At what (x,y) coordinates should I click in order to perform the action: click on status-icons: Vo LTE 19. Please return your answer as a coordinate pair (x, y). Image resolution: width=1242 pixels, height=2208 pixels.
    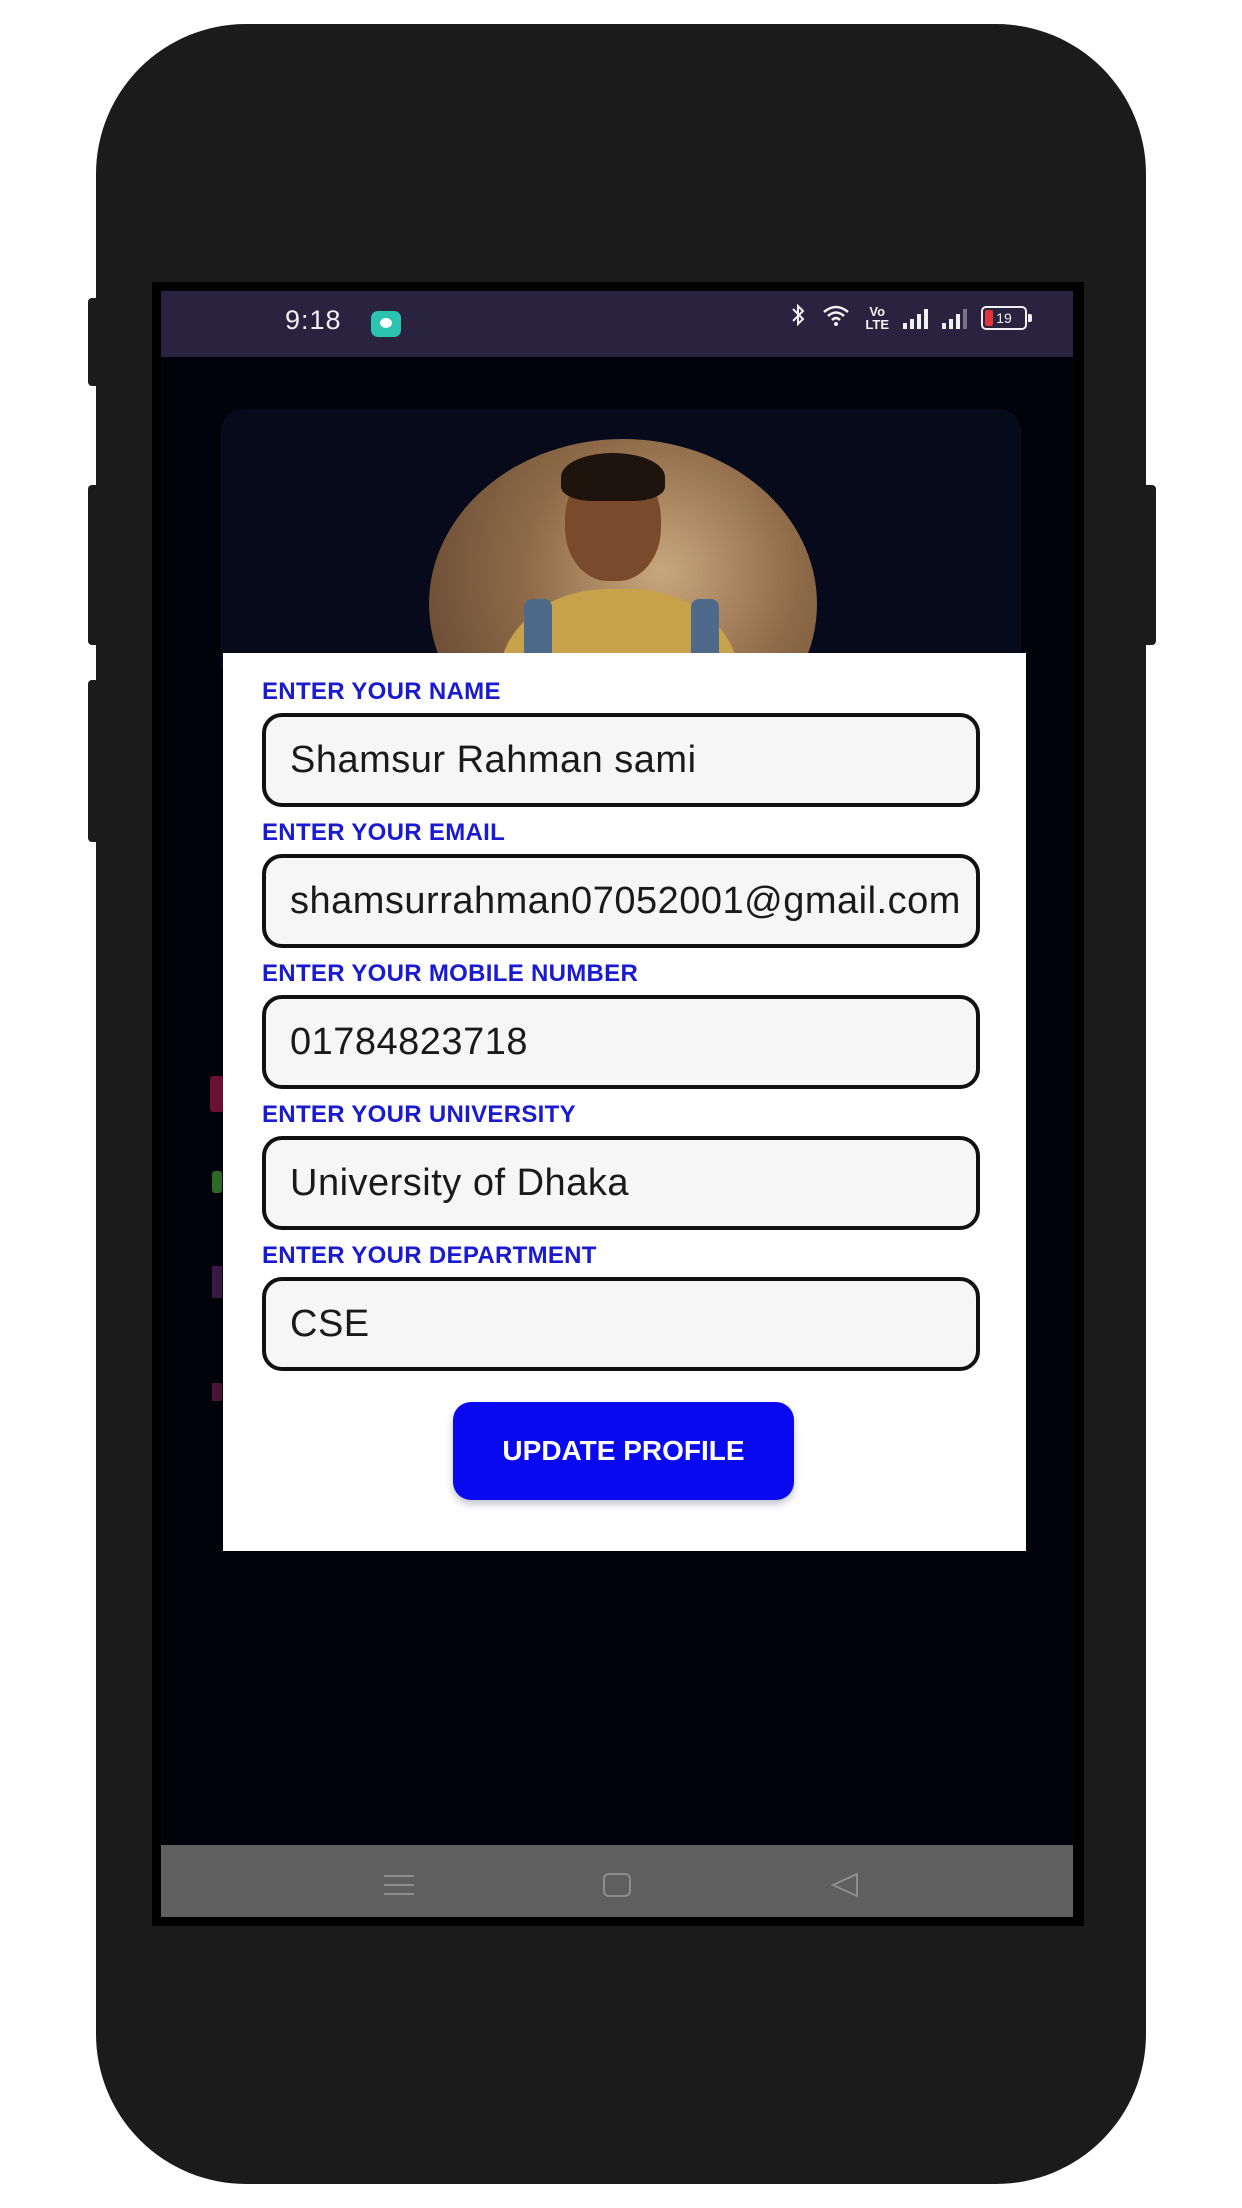
    Looking at the image, I should click on (910, 318).